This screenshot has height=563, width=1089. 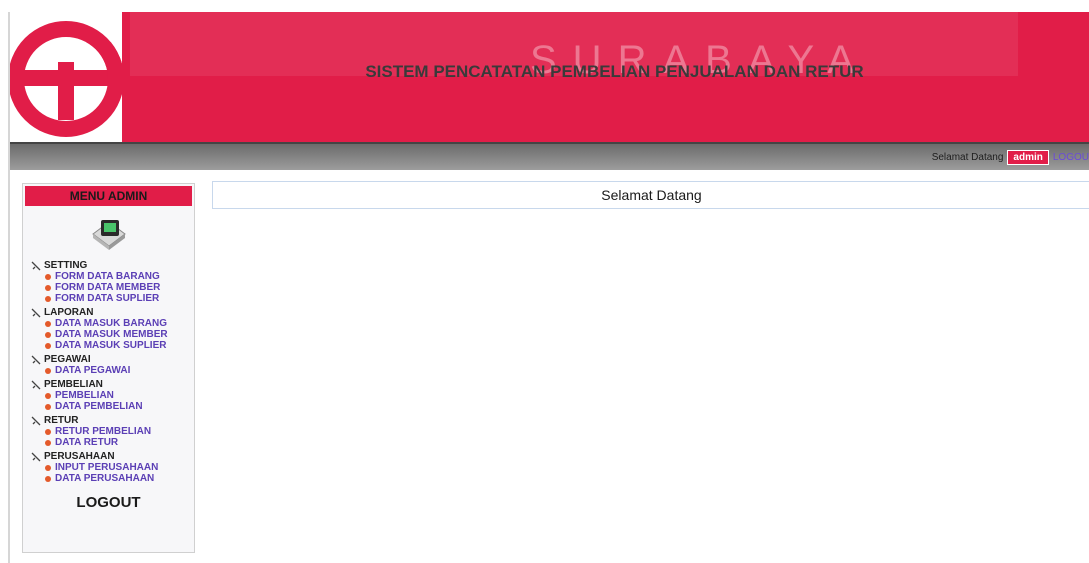 What do you see at coordinates (79, 456) in the screenshot?
I see `group-title-perusahaan: PERUSAHAAN` at bounding box center [79, 456].